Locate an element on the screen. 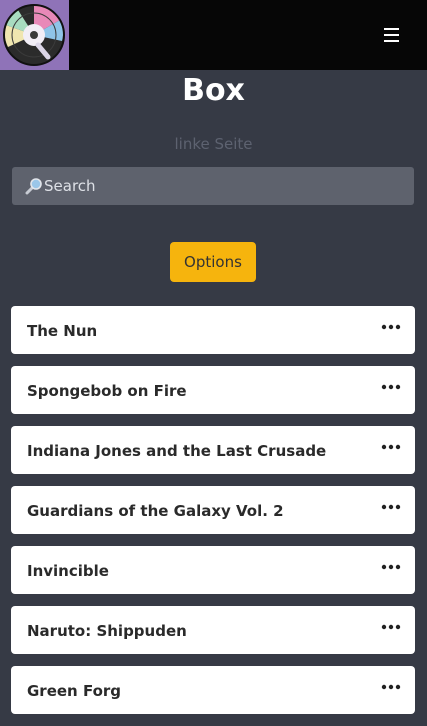 This screenshot has height=726, width=427. item-title: Naruto: Shippuden is located at coordinates (107, 631).